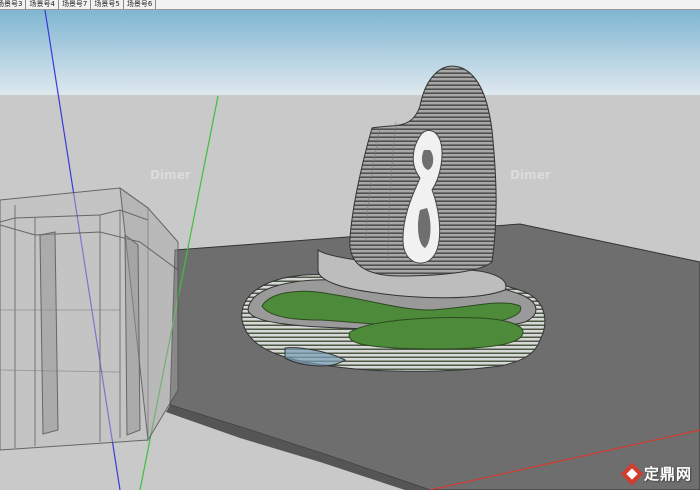  Describe the element at coordinates (530, 175) in the screenshot. I see `watermark-right: Dimer` at that location.